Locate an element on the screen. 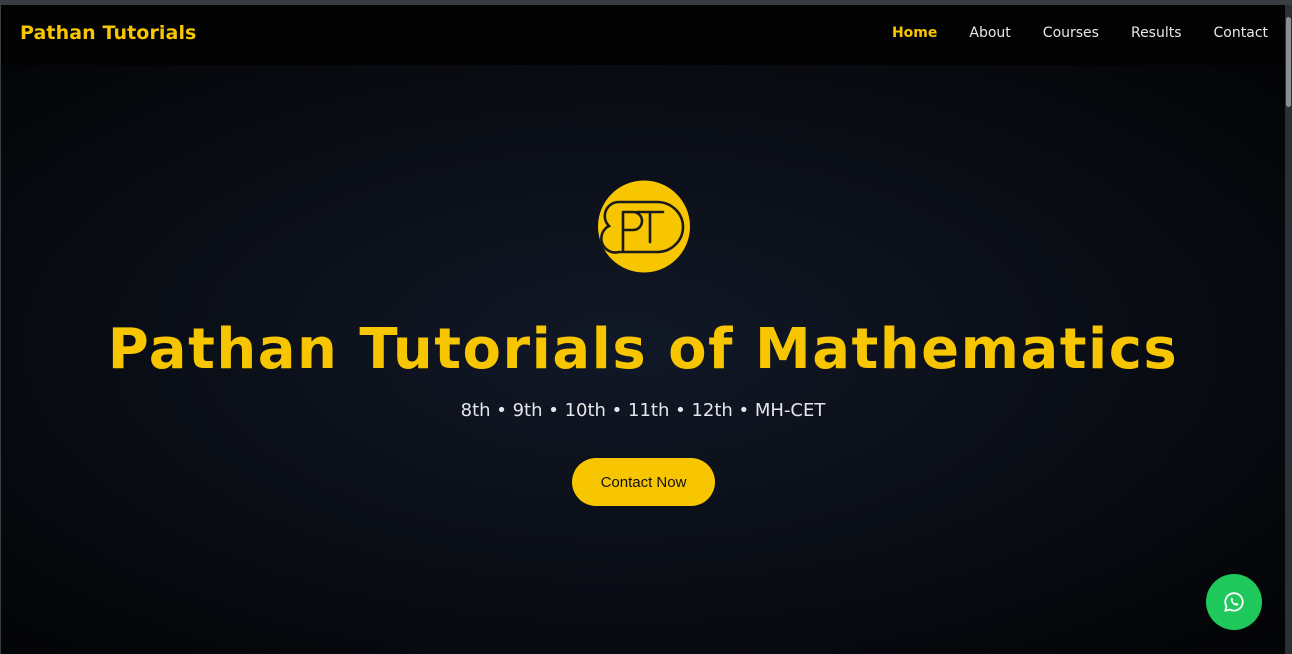 Image resolution: width=1292 pixels, height=654 pixels. whatsapp-button is located at coordinates (1234, 602).